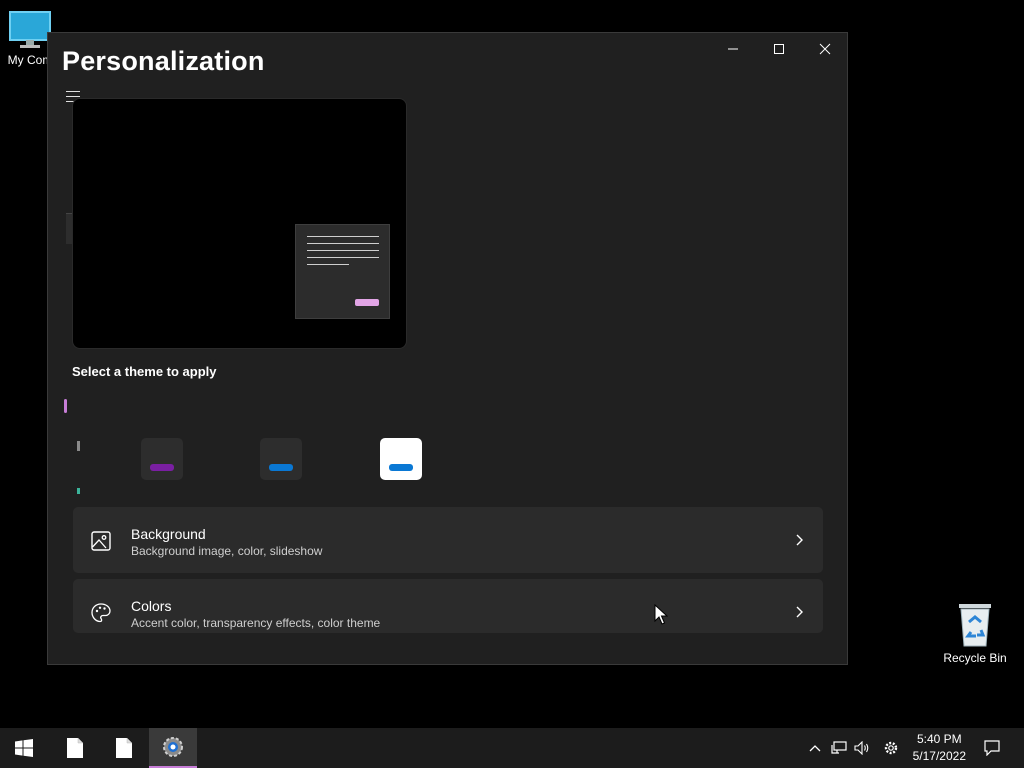 This screenshot has width=1024, height=768. What do you see at coordinates (227, 551) in the screenshot?
I see `setting-subtitle: Background image, color, slideshow` at bounding box center [227, 551].